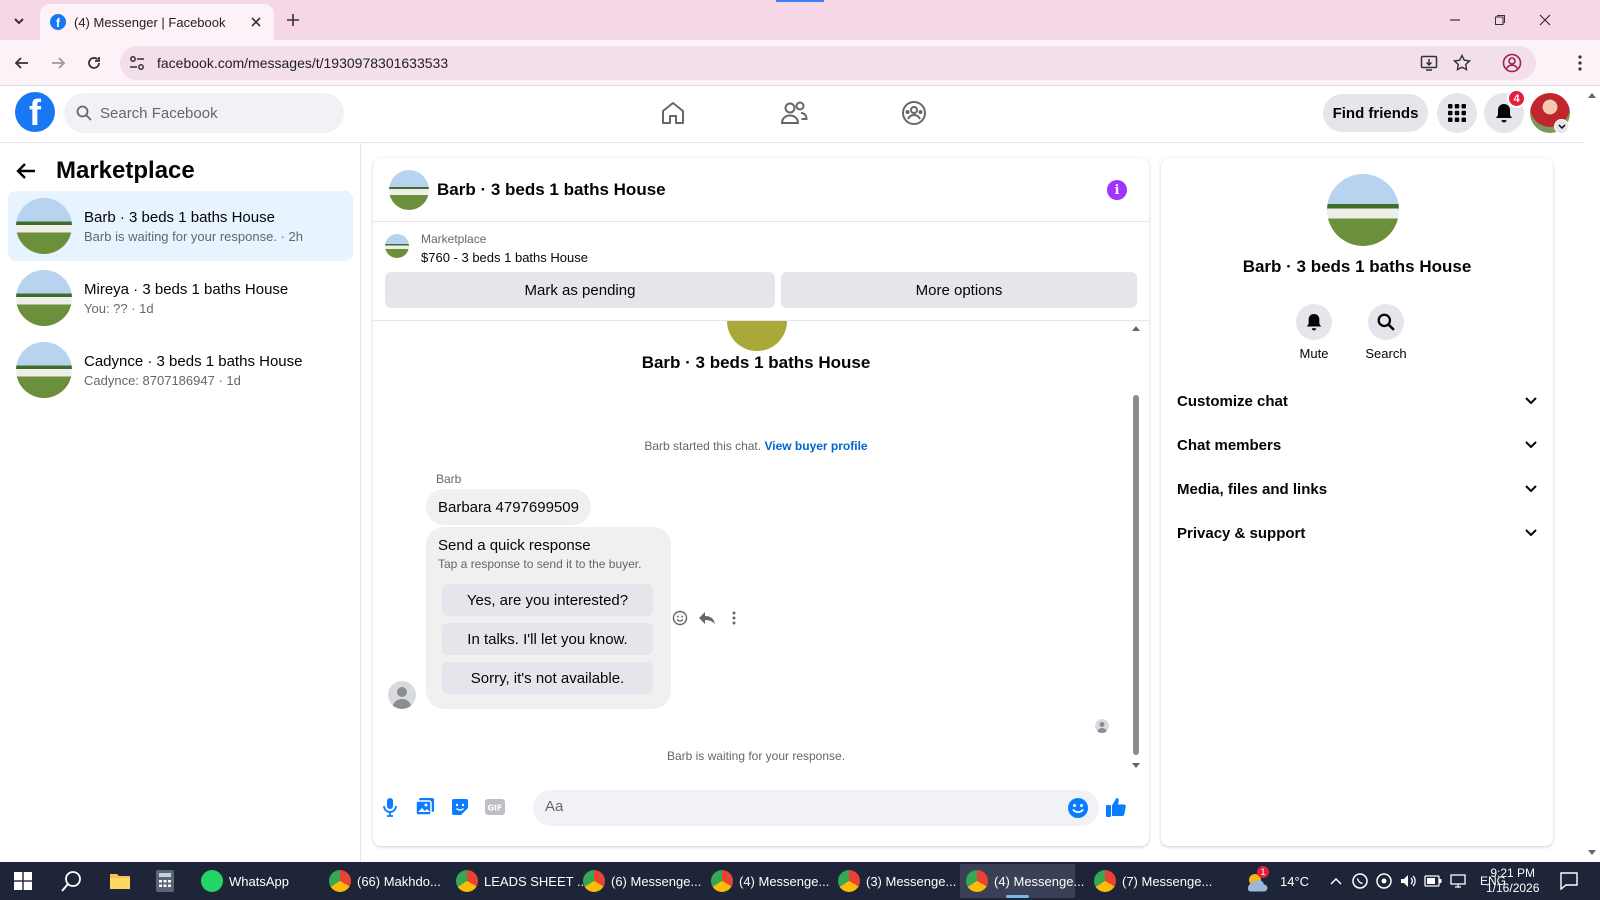 This screenshot has width=1600, height=900. Describe the element at coordinates (137, 63) in the screenshot. I see `site-settings-icon` at that location.